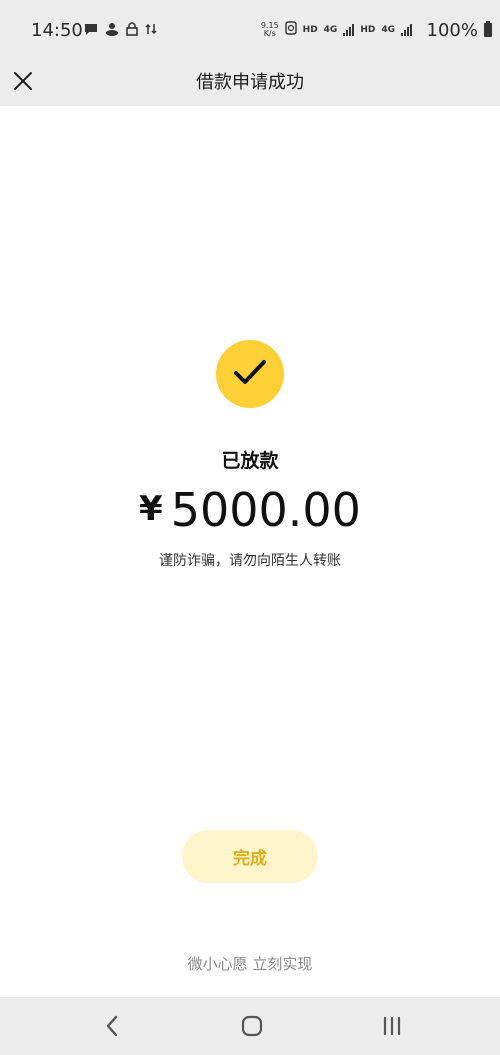 The width and height of the screenshot is (500, 1055). What do you see at coordinates (250, 31) in the screenshot?
I see `status-bar: 14:50 9.15 K/s HD 4G HD 4G 100%` at bounding box center [250, 31].